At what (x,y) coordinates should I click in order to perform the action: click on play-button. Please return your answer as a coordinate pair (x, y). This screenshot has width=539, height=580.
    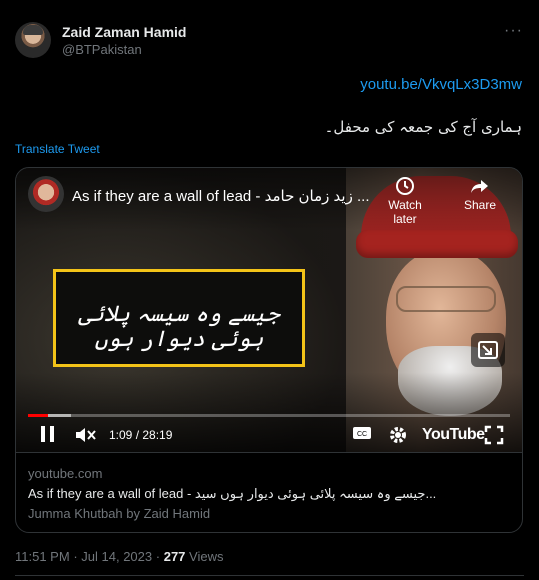
    Looking at the image, I should click on (48, 436).